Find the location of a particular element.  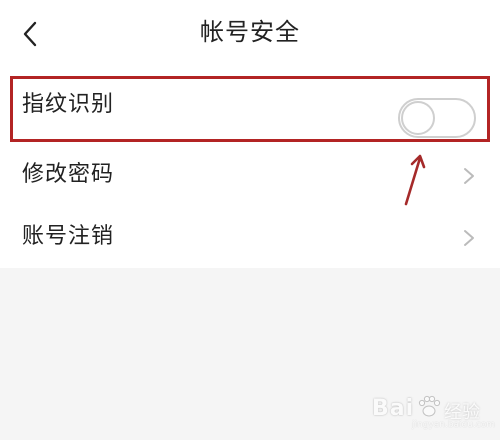

settings-item-change-password: 修改密码 is located at coordinates (250, 177).